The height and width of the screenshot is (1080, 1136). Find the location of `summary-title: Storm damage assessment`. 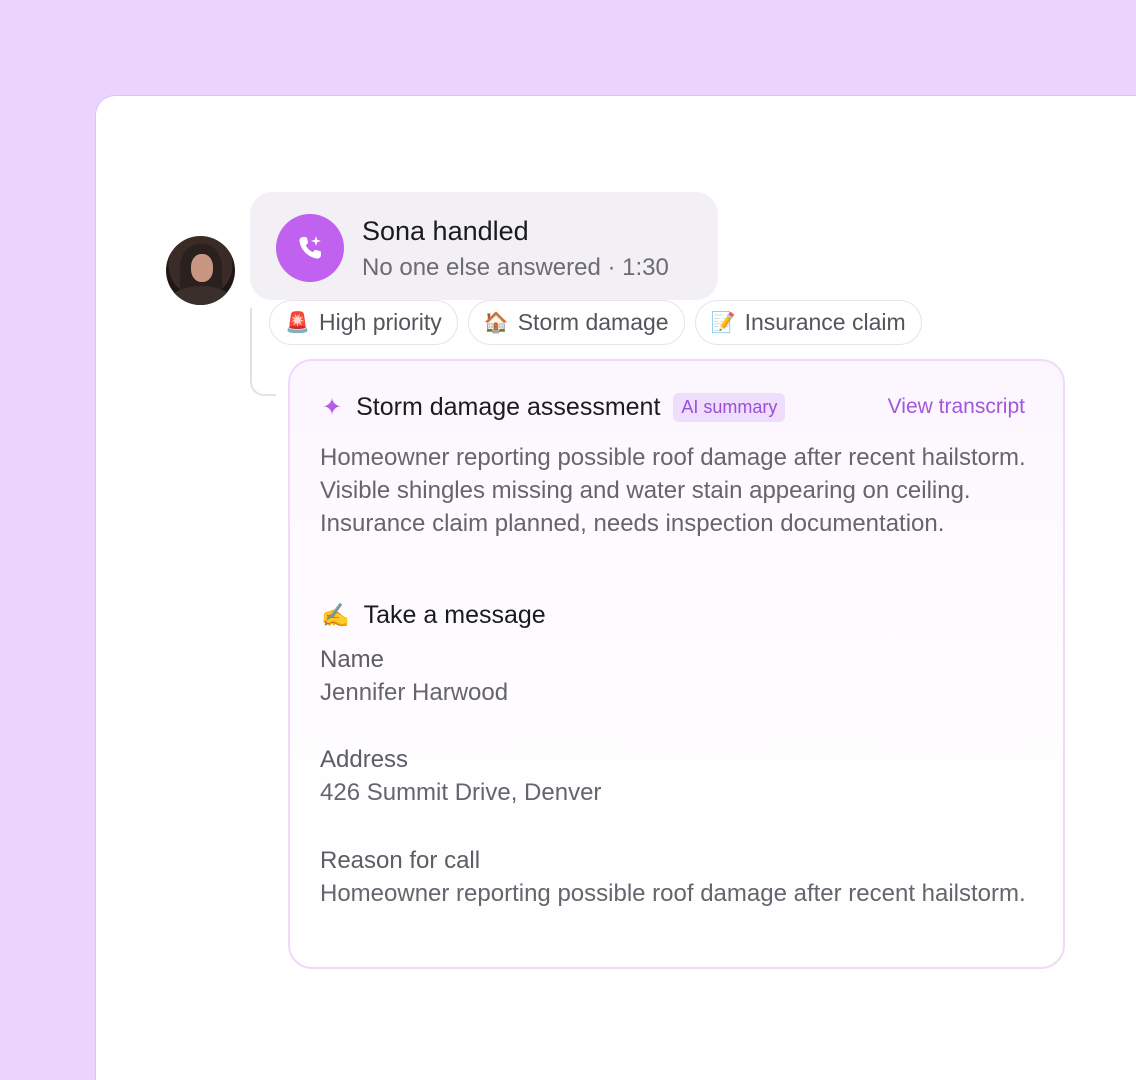

summary-title: Storm damage assessment is located at coordinates (508, 407).